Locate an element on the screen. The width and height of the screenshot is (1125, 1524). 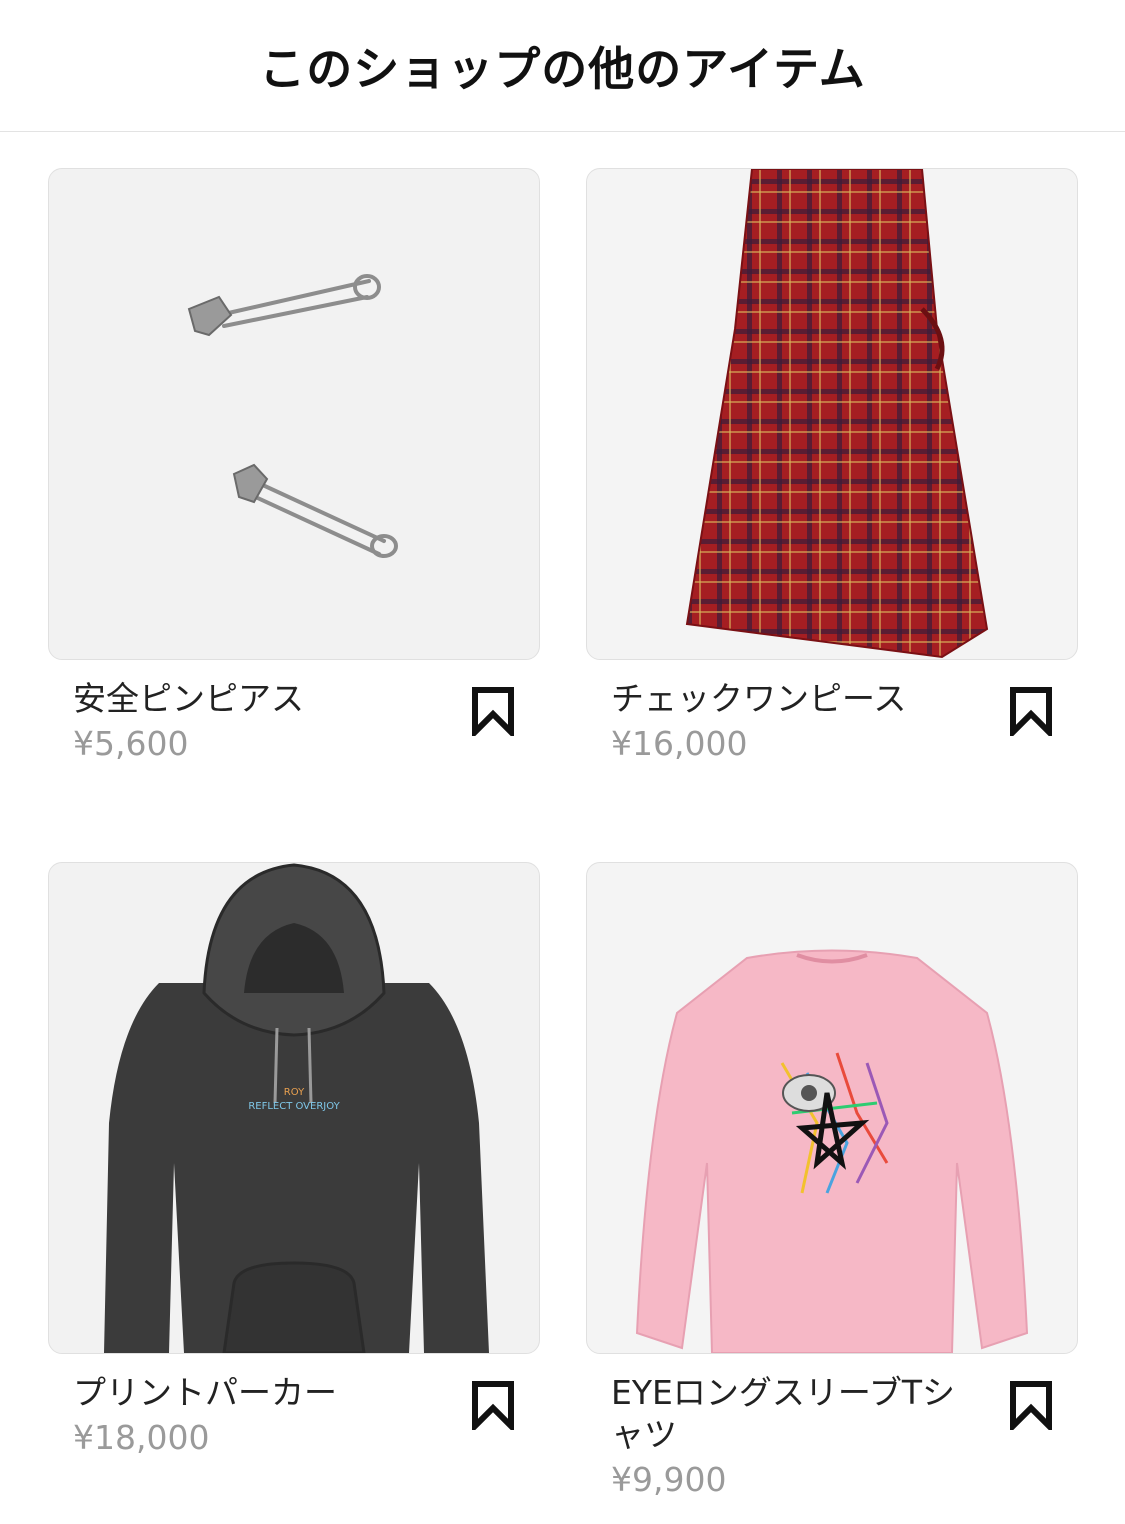
product-name: 安全ピンピアス is located at coordinates (188, 698).